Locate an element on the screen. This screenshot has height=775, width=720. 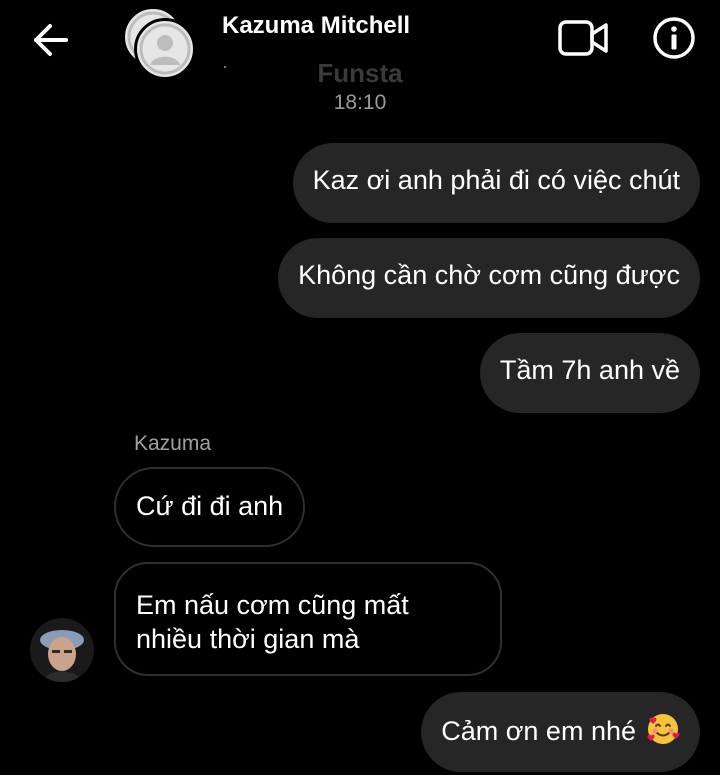
info-button is located at coordinates (674, 38).